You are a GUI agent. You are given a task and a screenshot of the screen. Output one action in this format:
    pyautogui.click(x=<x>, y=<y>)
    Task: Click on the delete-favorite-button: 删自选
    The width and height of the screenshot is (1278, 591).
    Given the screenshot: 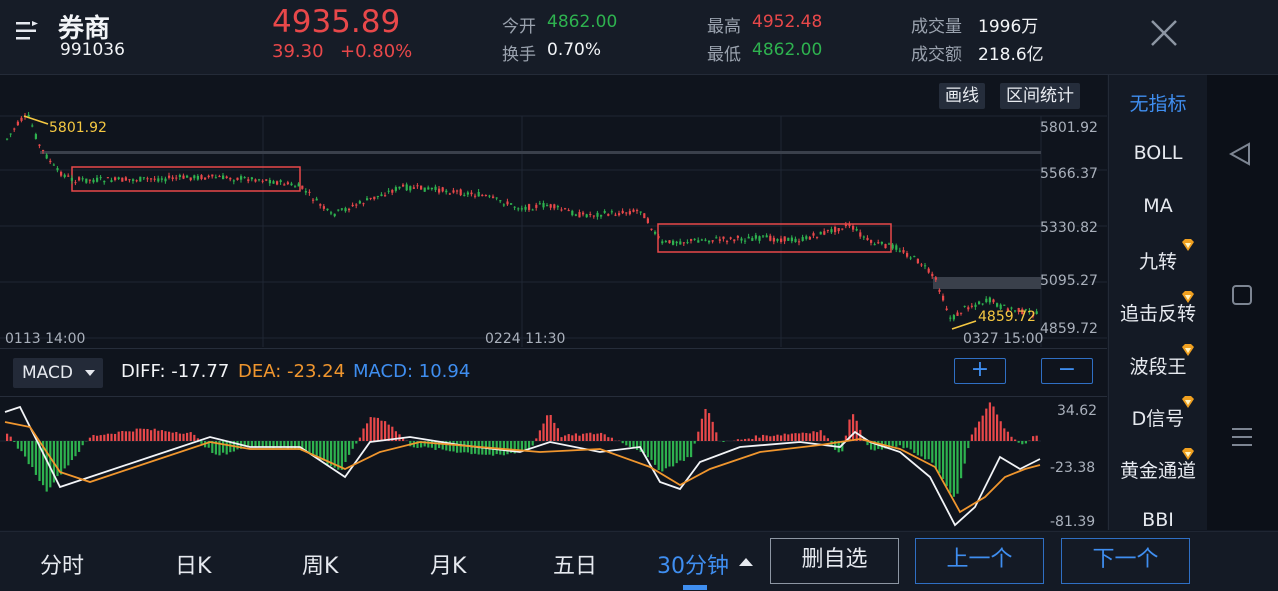 What is the action you would take?
    pyautogui.click(x=834, y=561)
    